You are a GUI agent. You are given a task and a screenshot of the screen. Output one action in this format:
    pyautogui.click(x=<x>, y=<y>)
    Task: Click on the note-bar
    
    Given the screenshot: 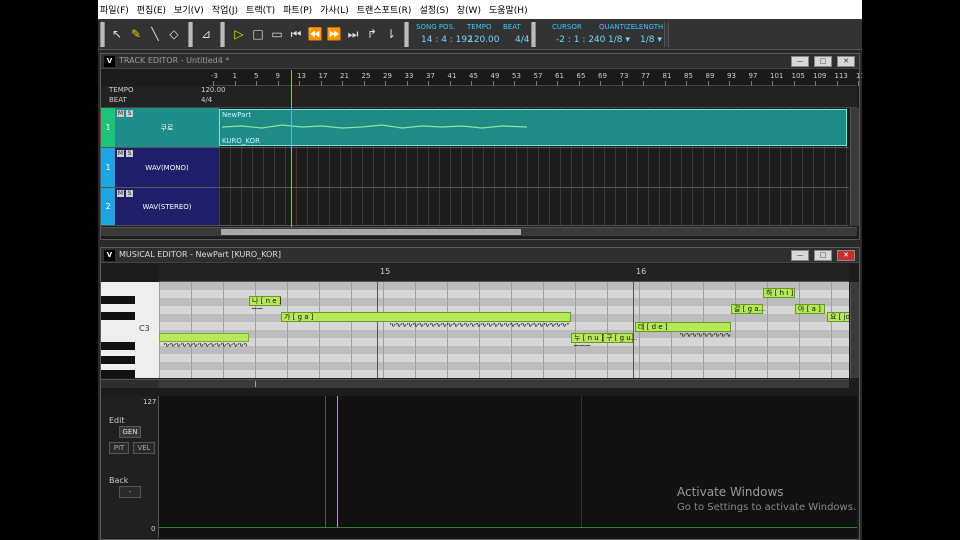 What is the action you would take?
    pyautogui.click(x=204, y=337)
    